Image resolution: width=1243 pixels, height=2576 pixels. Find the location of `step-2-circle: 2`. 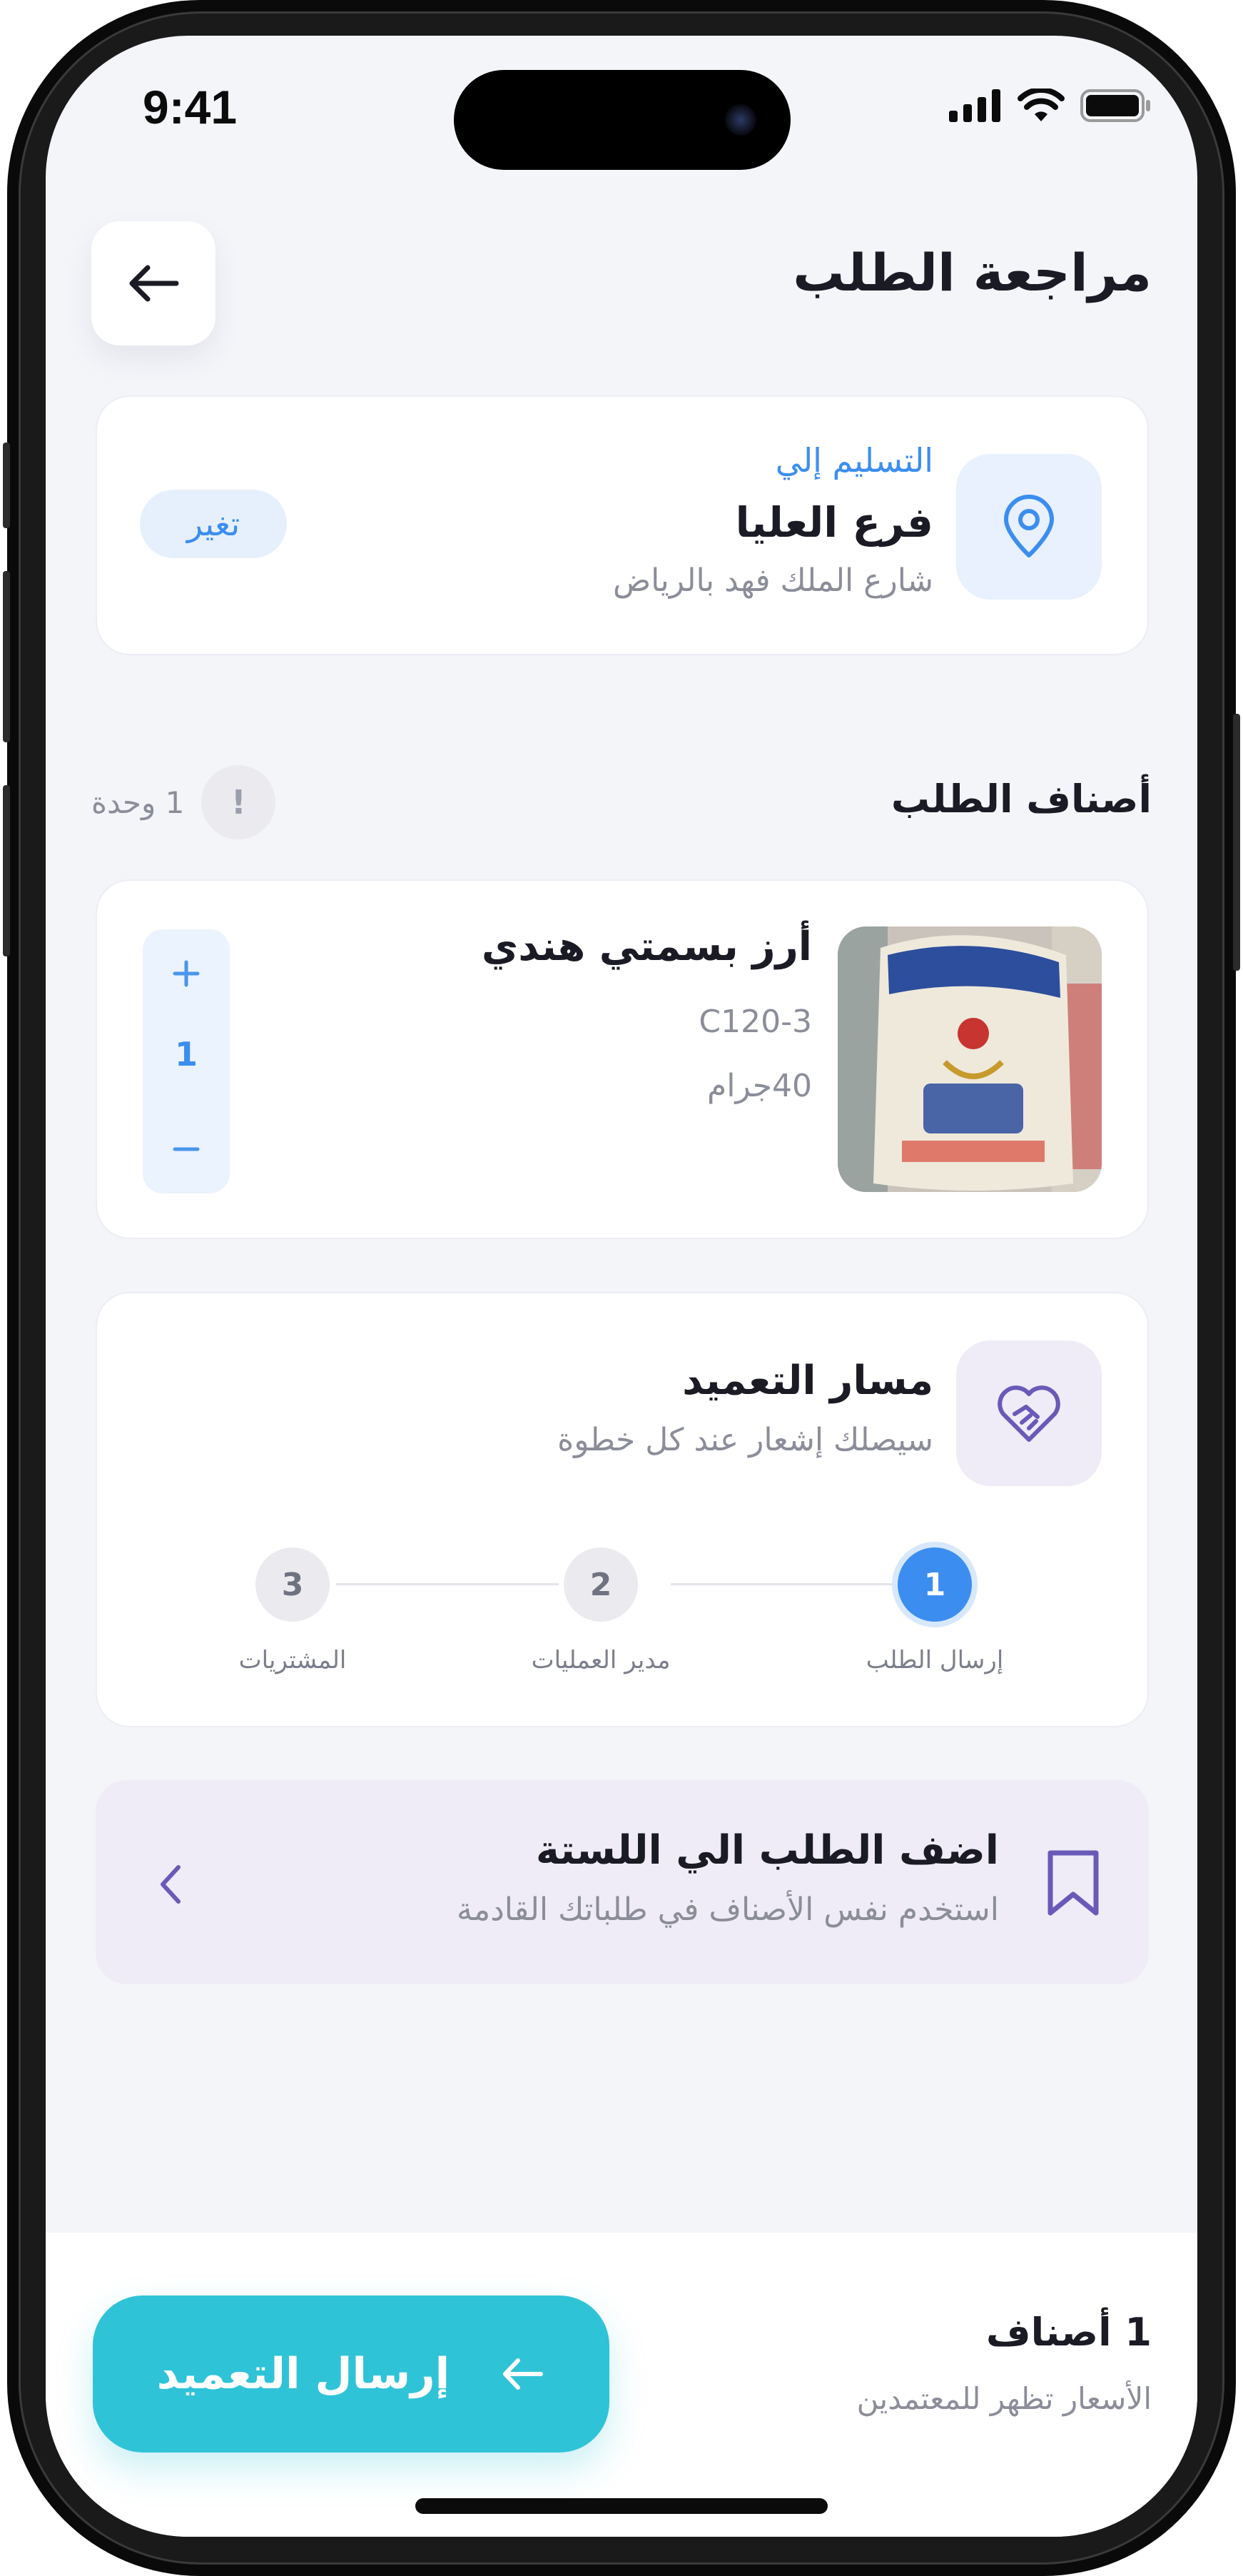

step-2-circle: 2 is located at coordinates (601, 1584).